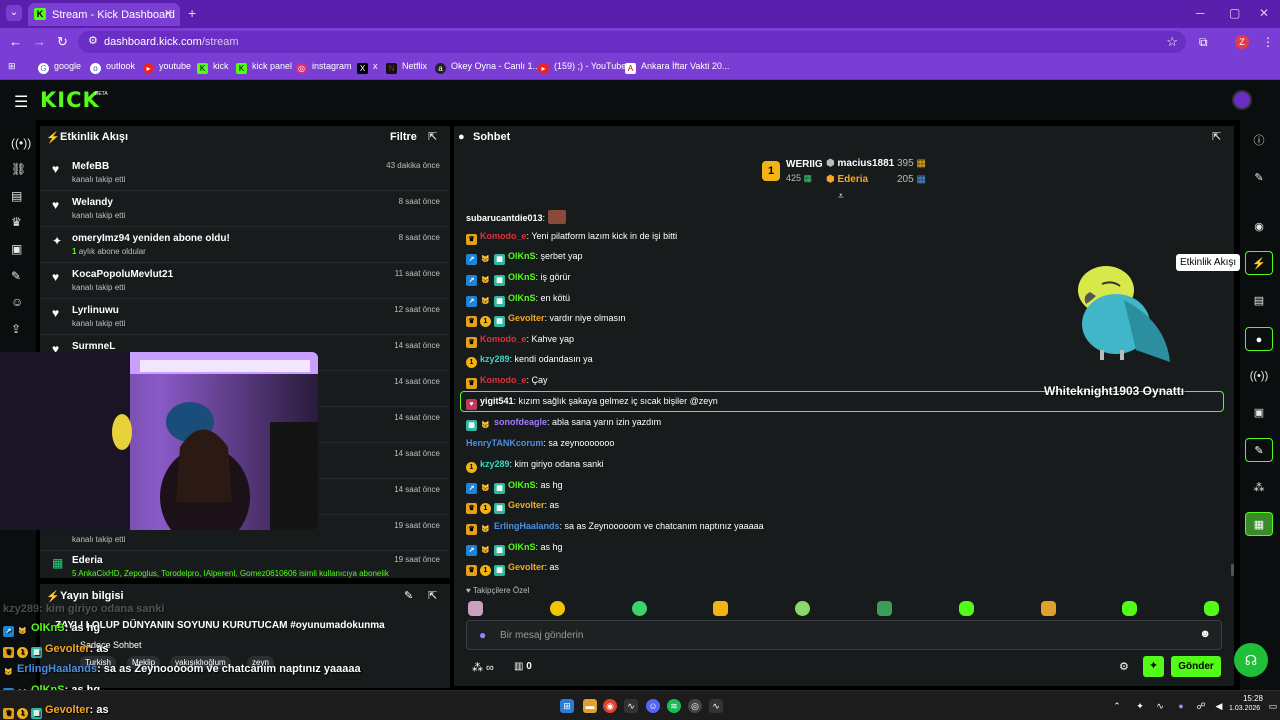  I want to click on activity-item: ♥ Welandy kanalı takip etti 8 saat önce, so click(245, 209).